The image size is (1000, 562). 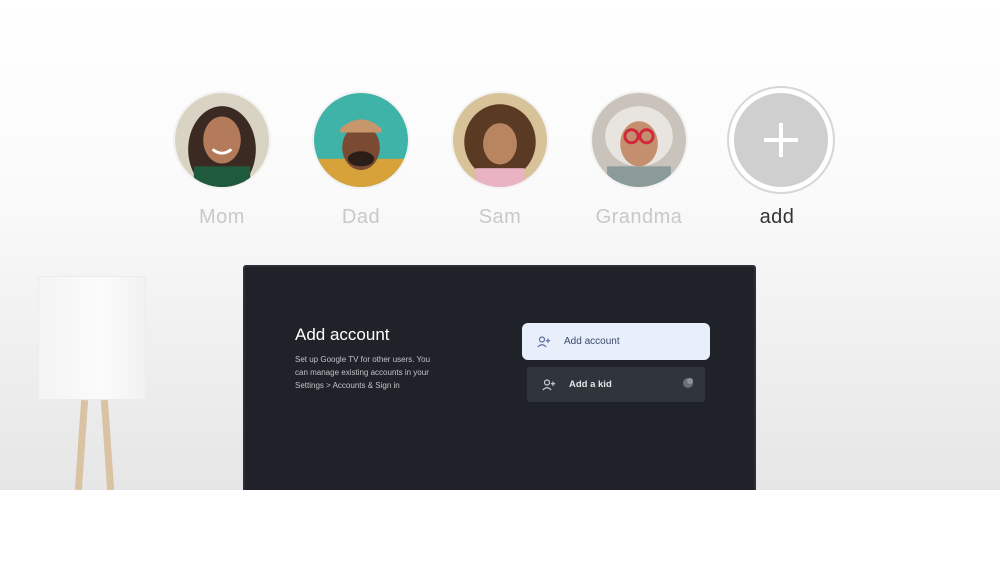 I want to click on add-avatar, so click(x=781, y=140).